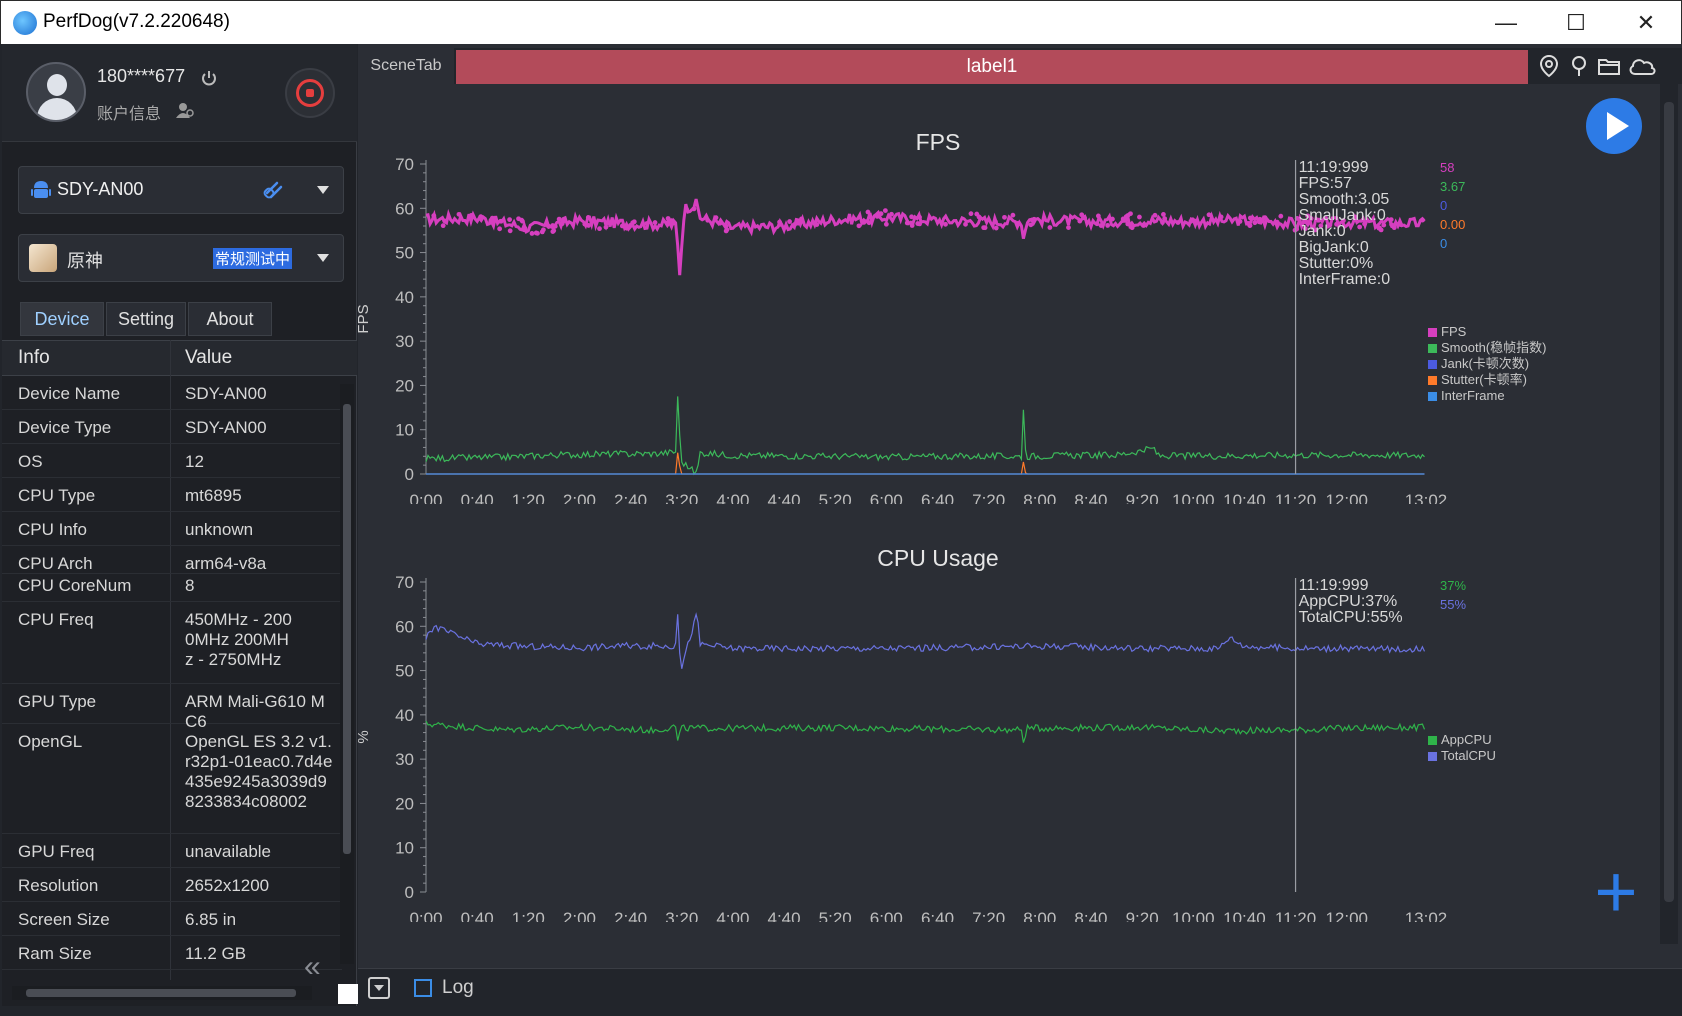 The image size is (1682, 1016). I want to click on cursor-readout: TotalCPU:55%, so click(1351, 617).